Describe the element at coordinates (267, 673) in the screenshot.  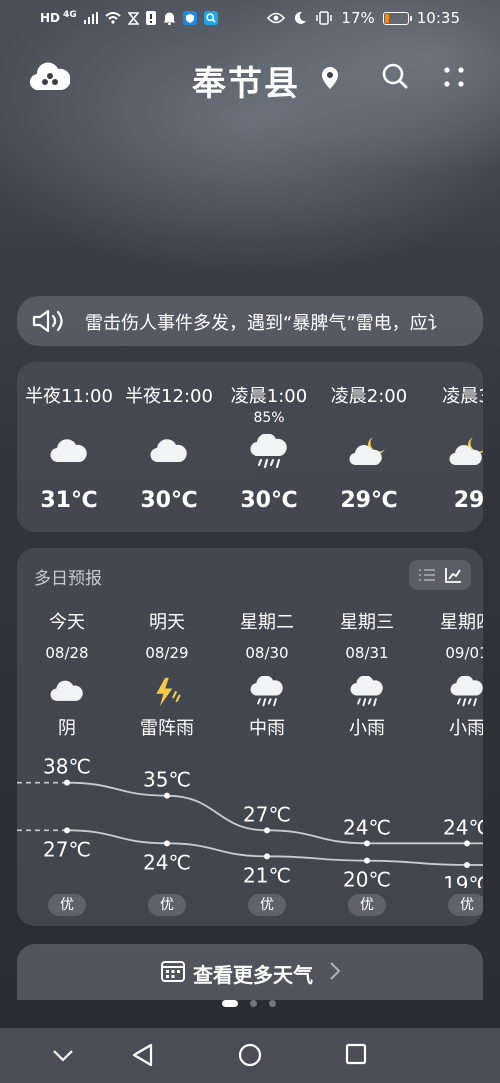
I see `daily-item: 星期二 08/30 中雨` at that location.